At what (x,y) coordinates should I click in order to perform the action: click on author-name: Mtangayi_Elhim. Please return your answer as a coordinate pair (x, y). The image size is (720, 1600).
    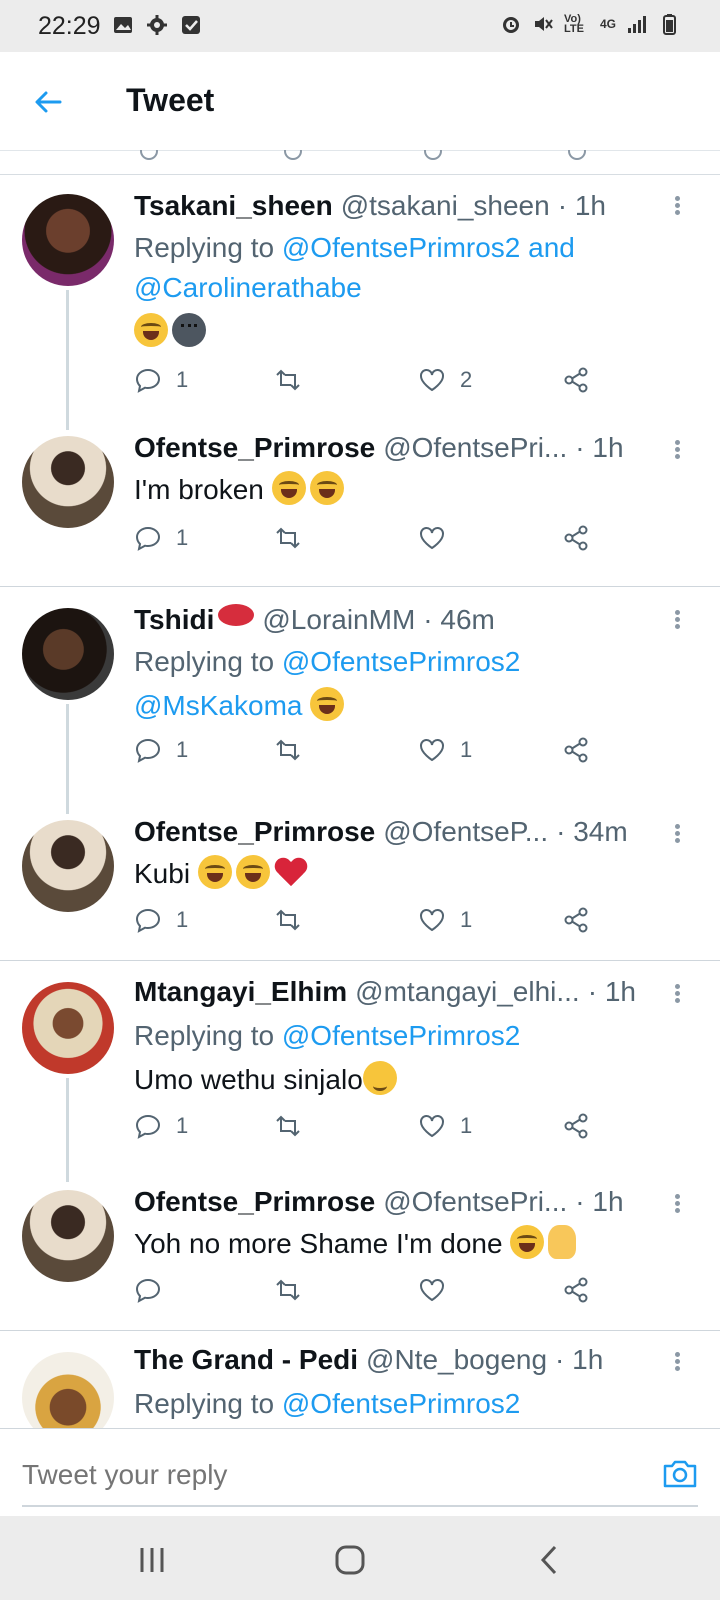
    Looking at the image, I should click on (240, 992).